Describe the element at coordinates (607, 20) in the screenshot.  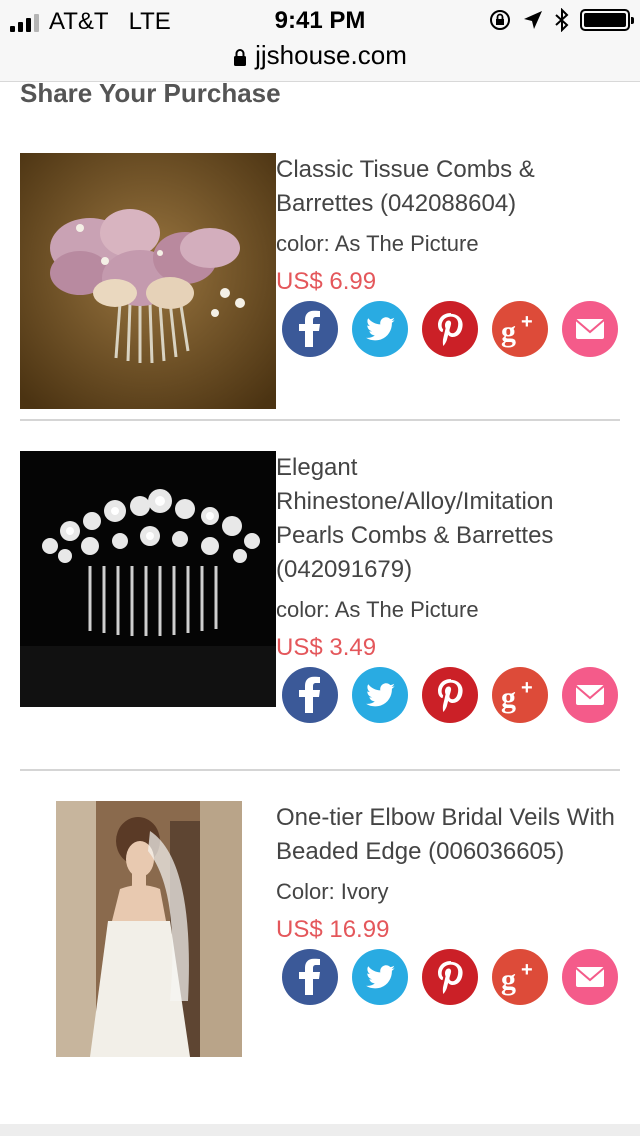
I see `battery-icon` at that location.